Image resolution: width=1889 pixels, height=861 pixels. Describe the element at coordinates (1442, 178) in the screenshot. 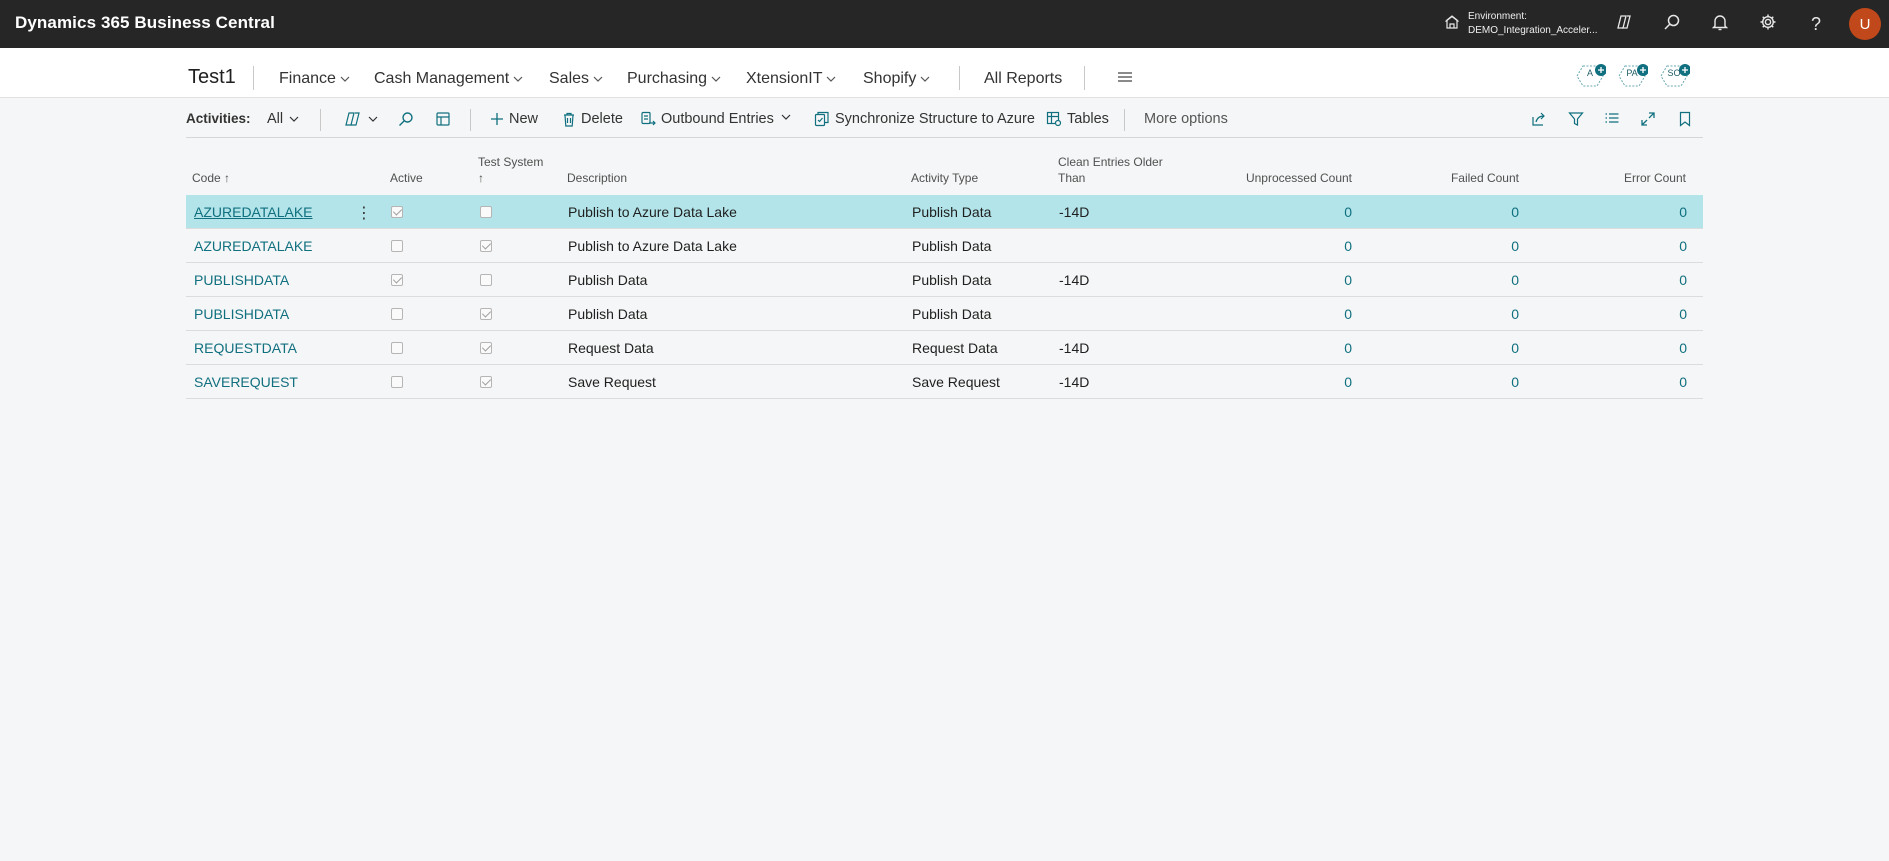

I see `column-header-failed-count: Failed Count` at that location.